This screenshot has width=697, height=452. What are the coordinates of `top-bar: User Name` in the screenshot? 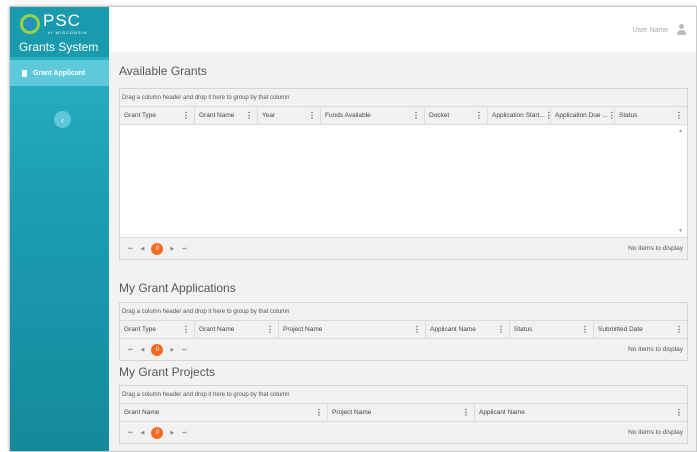 It's located at (402, 30).